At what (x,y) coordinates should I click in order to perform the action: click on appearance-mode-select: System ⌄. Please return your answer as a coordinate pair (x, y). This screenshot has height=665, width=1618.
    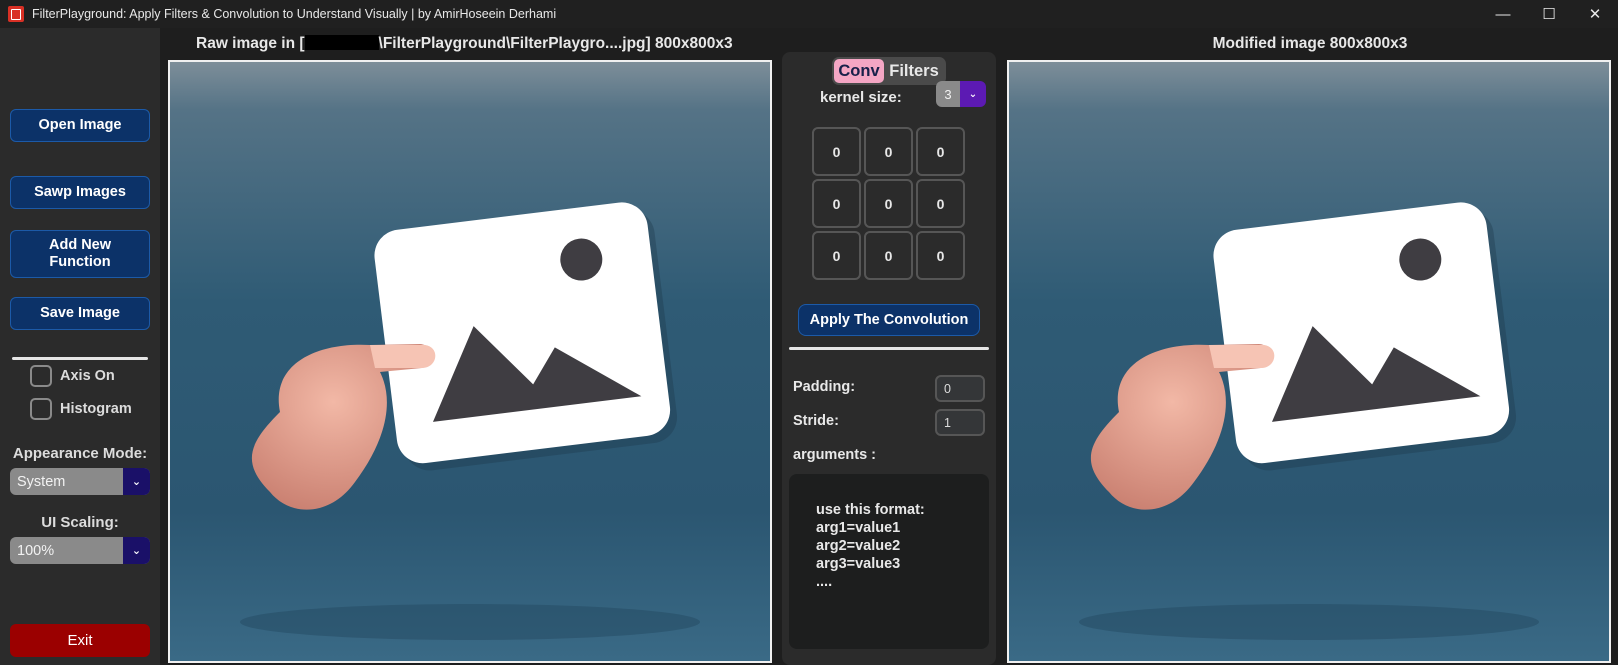
    Looking at the image, I should click on (80, 481).